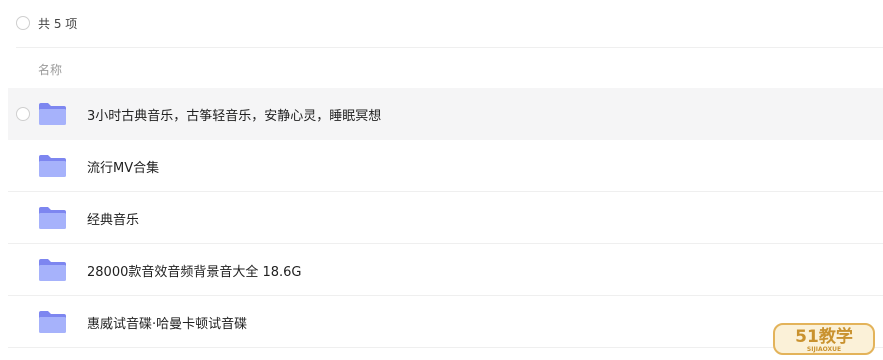  What do you see at coordinates (445, 322) in the screenshot?
I see `file-row: 惠威试音碟·哈曼卡顿试音碟` at bounding box center [445, 322].